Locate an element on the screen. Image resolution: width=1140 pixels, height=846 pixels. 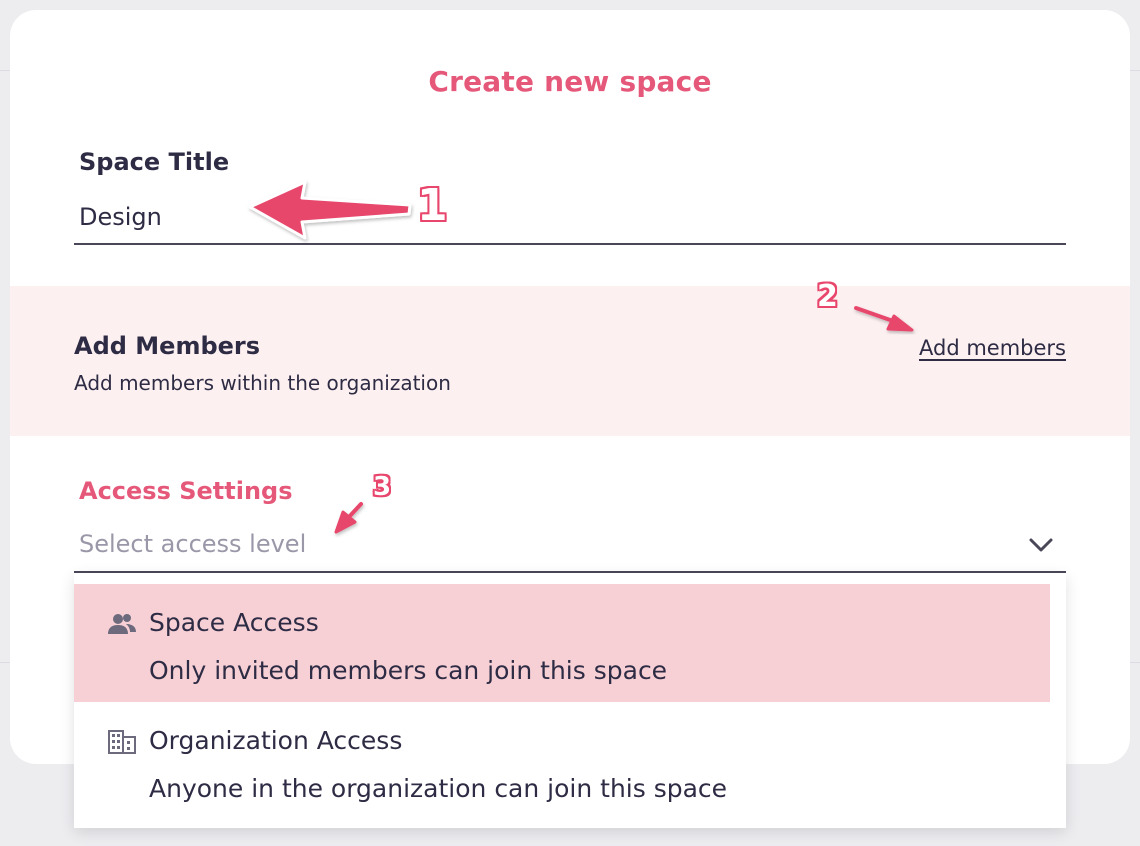
option-space-access-description: Only invited members can join this space is located at coordinates (408, 670).